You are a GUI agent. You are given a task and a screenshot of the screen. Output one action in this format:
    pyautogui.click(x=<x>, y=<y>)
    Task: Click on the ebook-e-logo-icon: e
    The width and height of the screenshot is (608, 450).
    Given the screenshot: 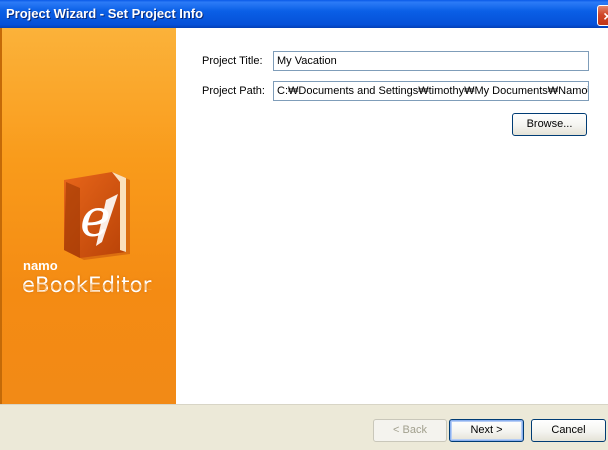 What is the action you would take?
    pyautogui.click(x=97, y=216)
    